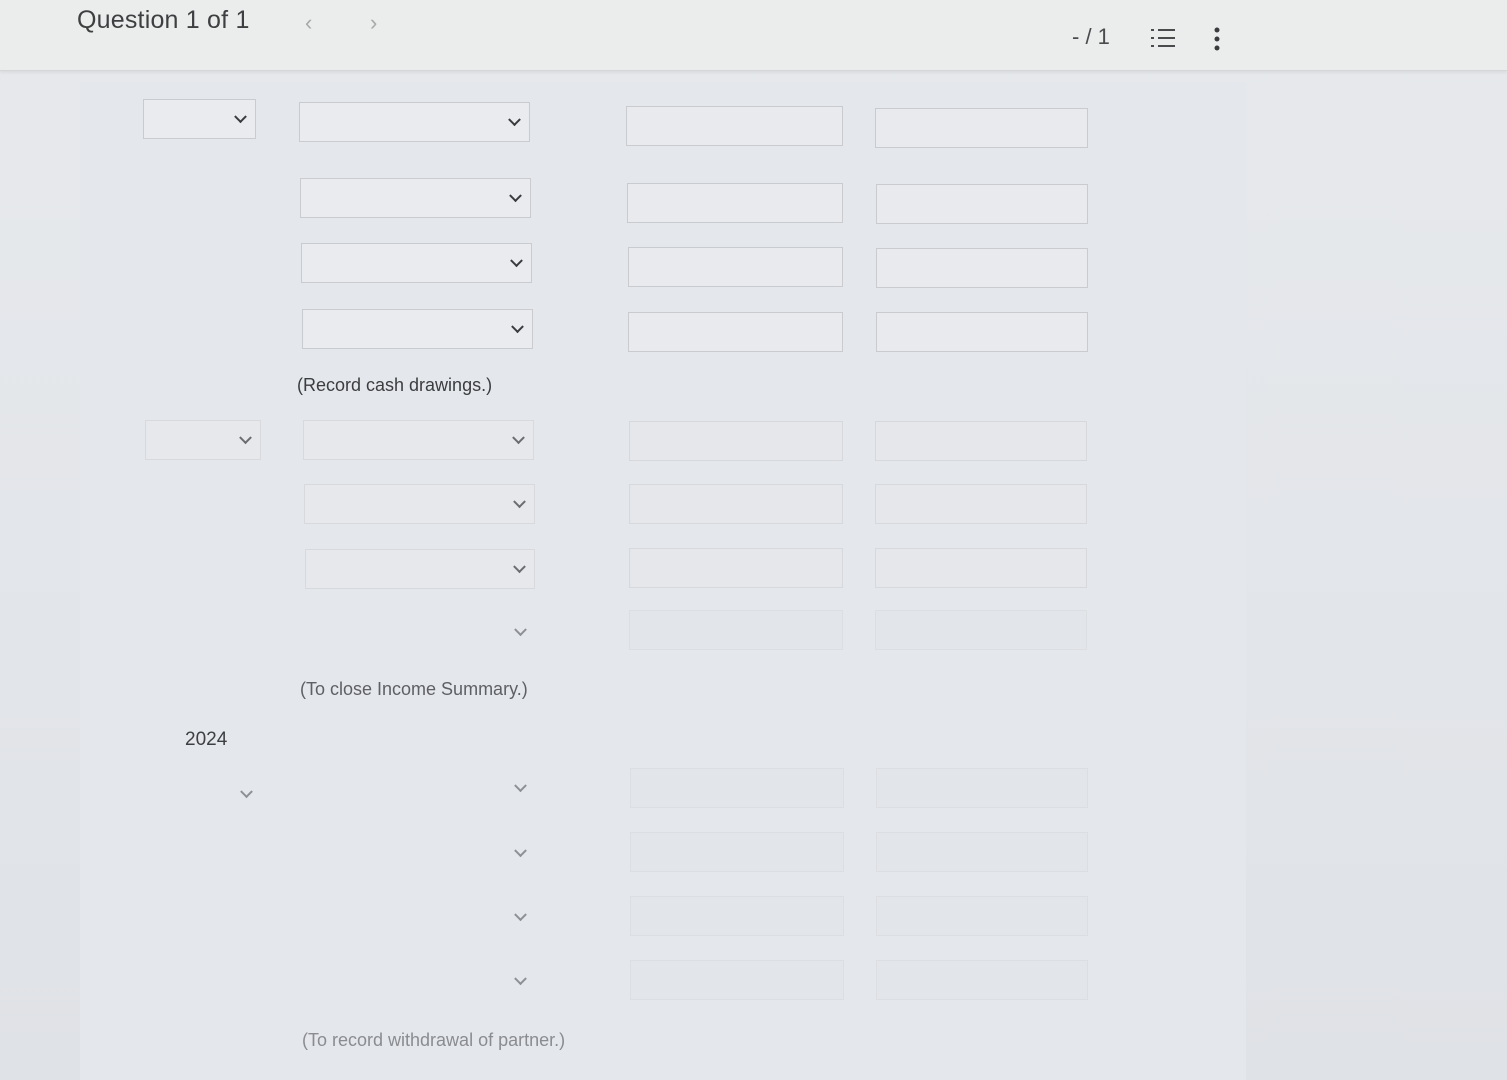 Image resolution: width=1507 pixels, height=1080 pixels. Describe the element at coordinates (414, 122) in the screenshot. I see `entry-1-row-1-account-select` at that location.